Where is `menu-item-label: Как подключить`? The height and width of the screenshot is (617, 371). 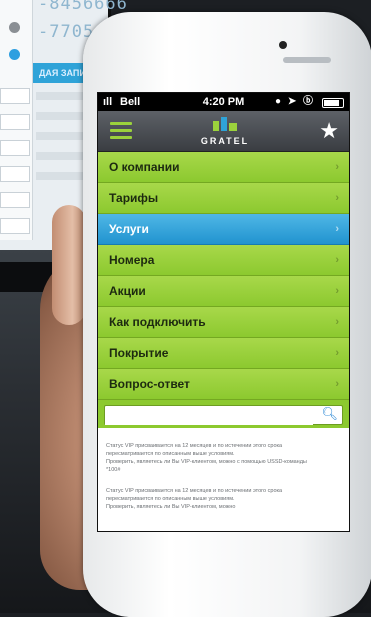
menu-item-label: Как подключить is located at coordinates (157, 322).